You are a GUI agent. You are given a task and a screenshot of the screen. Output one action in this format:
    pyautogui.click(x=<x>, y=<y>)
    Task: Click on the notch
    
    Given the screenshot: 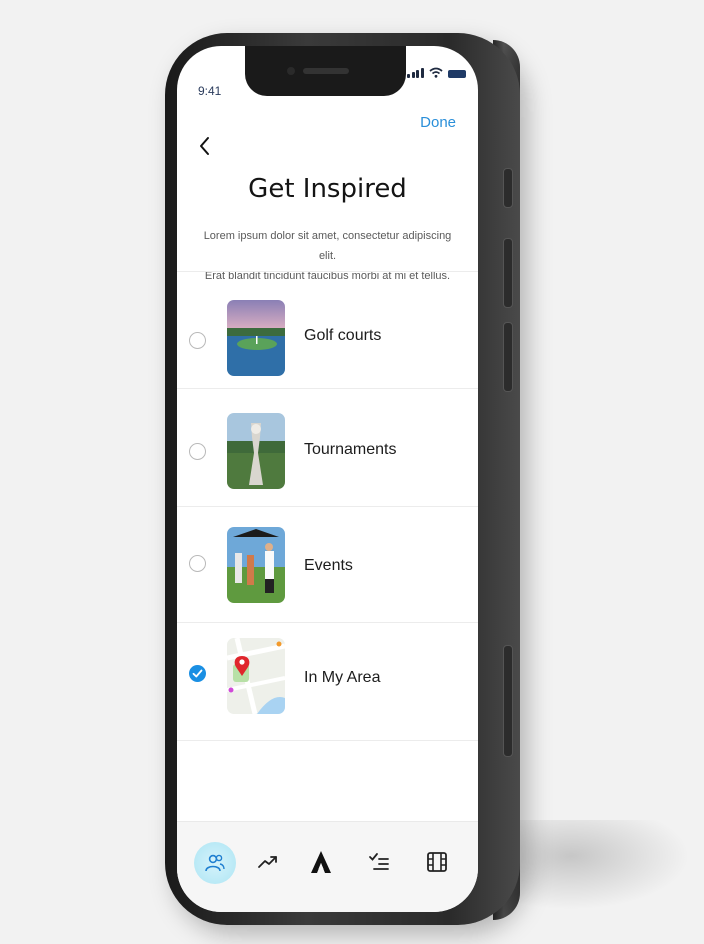 What is the action you would take?
    pyautogui.click(x=325, y=71)
    